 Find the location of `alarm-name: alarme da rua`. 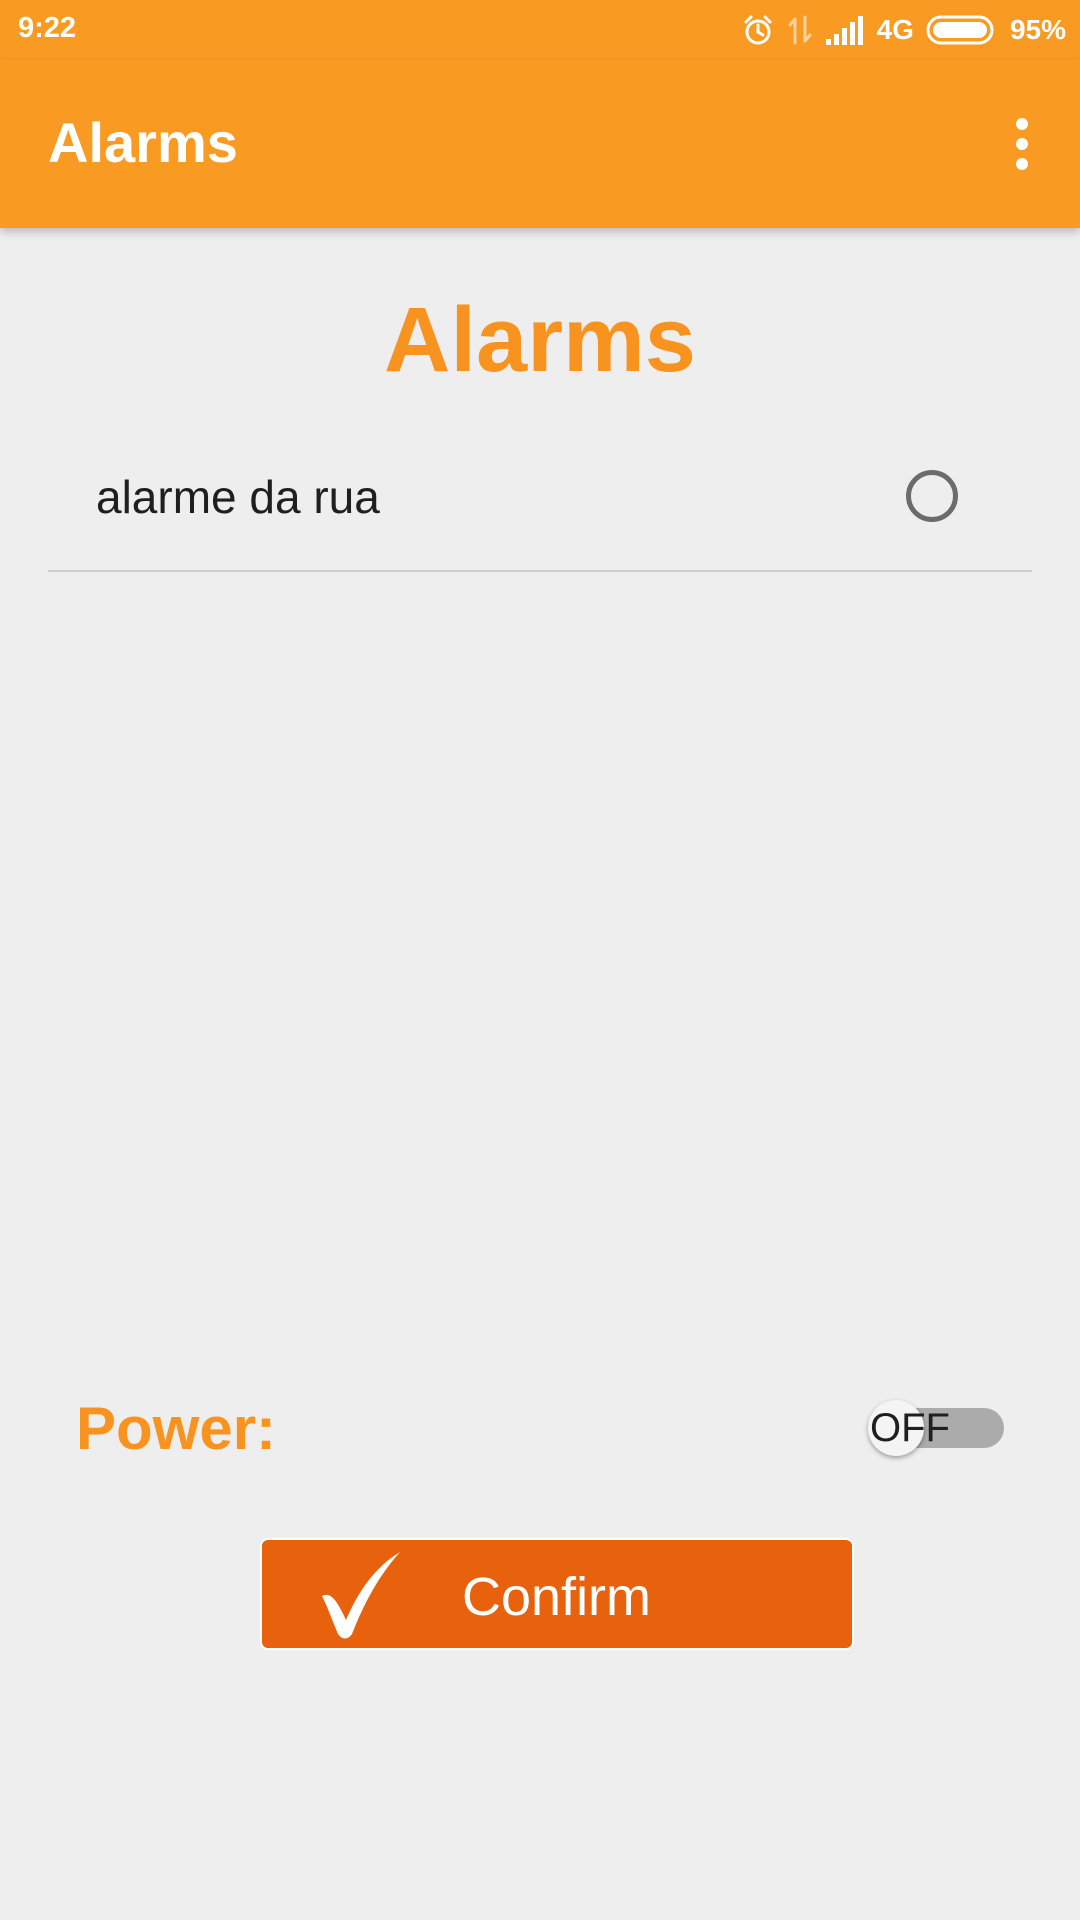

alarm-name: alarme da rua is located at coordinates (238, 497).